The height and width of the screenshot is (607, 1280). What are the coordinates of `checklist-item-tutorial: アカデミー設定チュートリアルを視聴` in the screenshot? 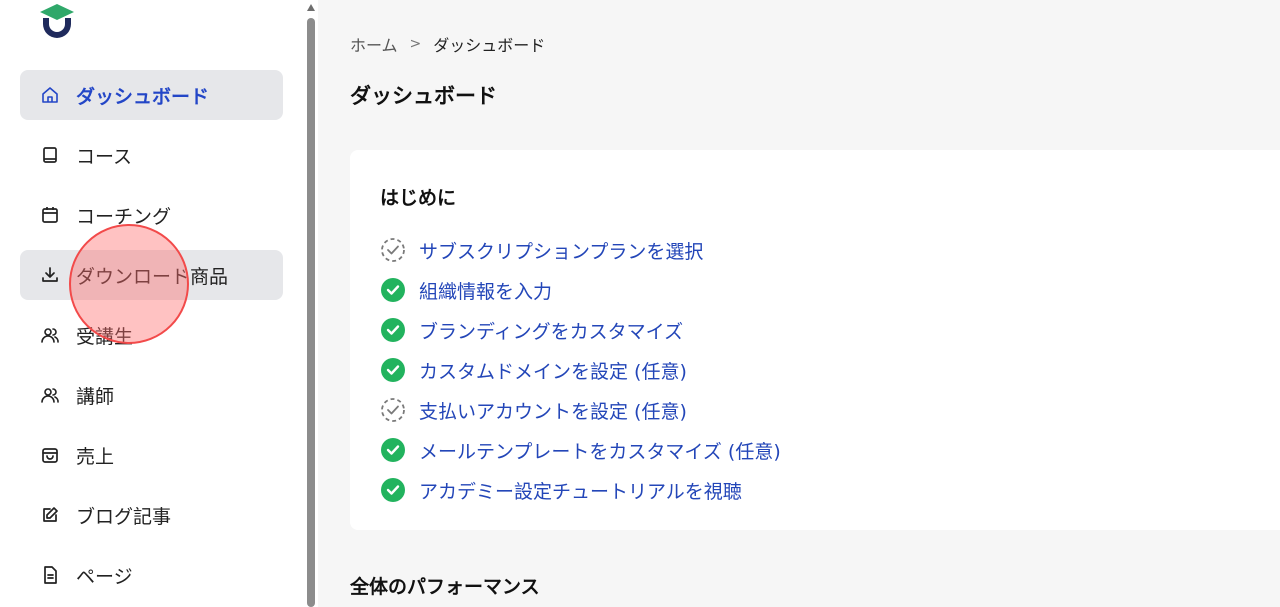 It's located at (580, 490).